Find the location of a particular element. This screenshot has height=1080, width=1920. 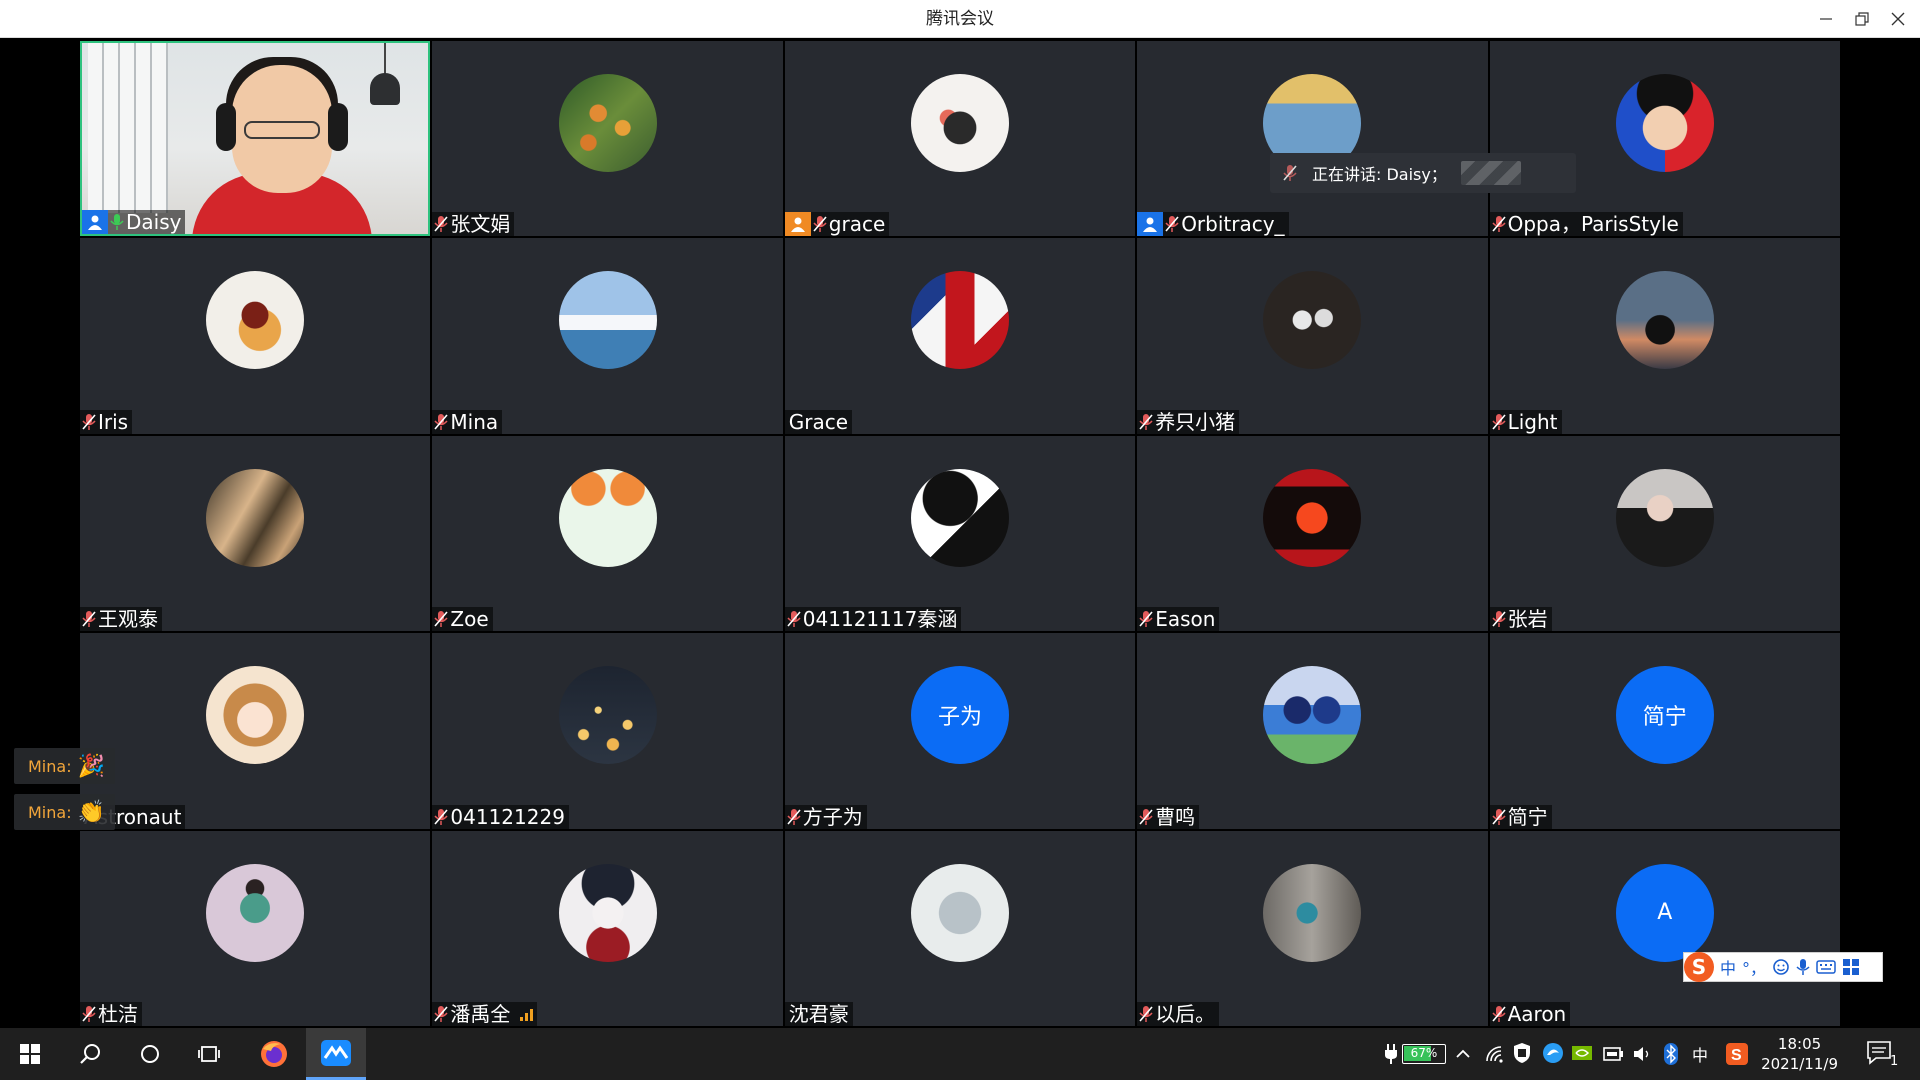

minimize-icon is located at coordinates (1826, 19).